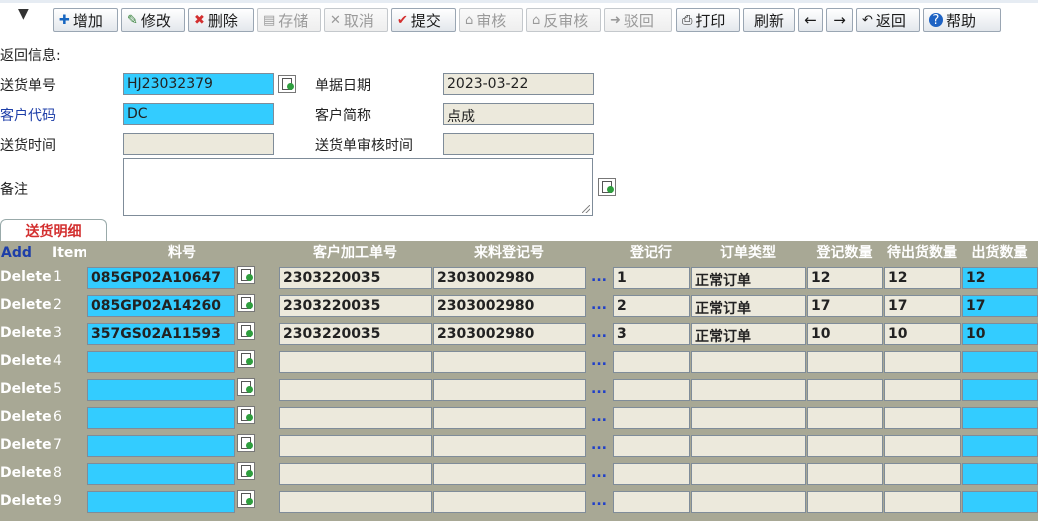  What do you see at coordinates (839, 20) in the screenshot?
I see `next-button: →` at bounding box center [839, 20].